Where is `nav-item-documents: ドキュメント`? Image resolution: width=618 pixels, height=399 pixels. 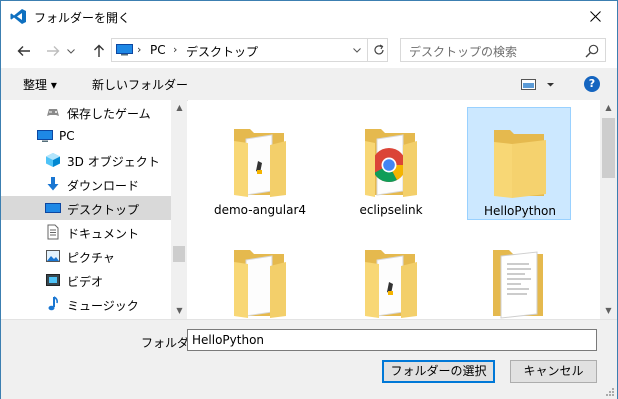
nav-item-documents: ドキュメント is located at coordinates (86, 232).